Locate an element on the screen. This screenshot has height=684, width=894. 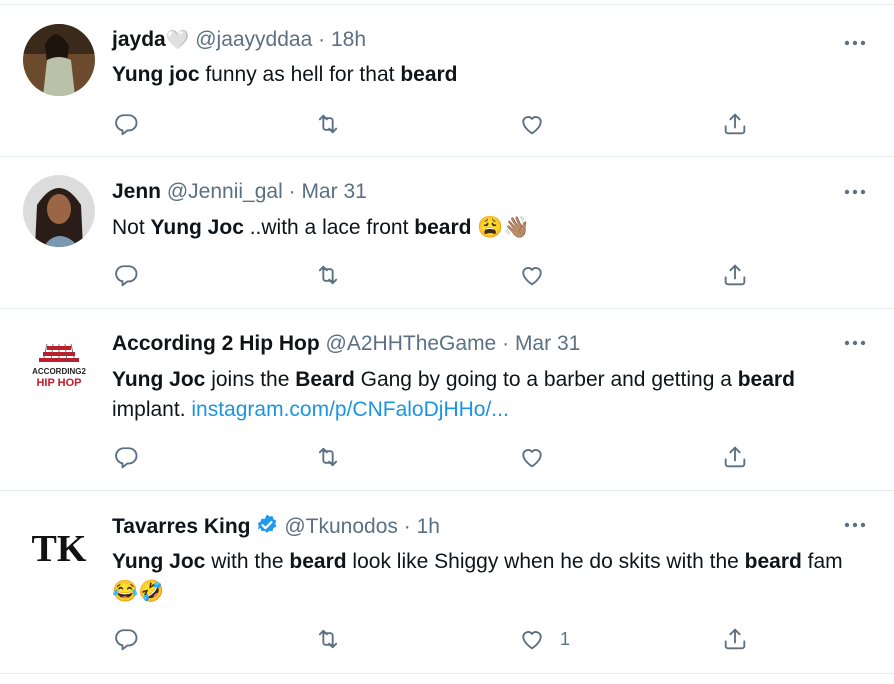
tweet-text-segment: joins the is located at coordinates (250, 379).